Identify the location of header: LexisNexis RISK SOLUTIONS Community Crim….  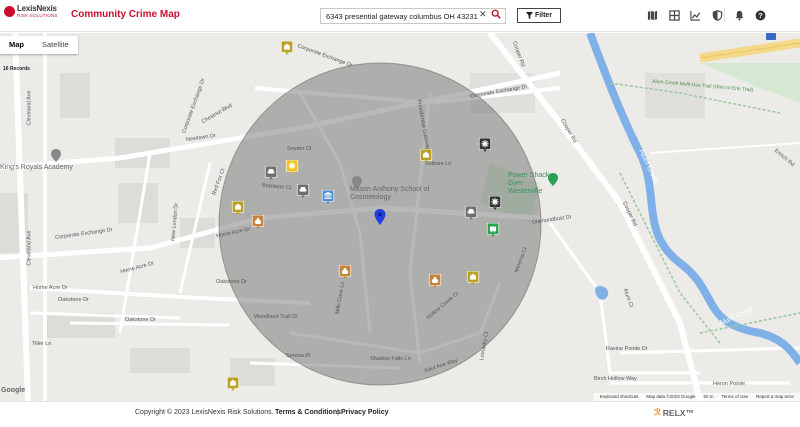
(400, 16).